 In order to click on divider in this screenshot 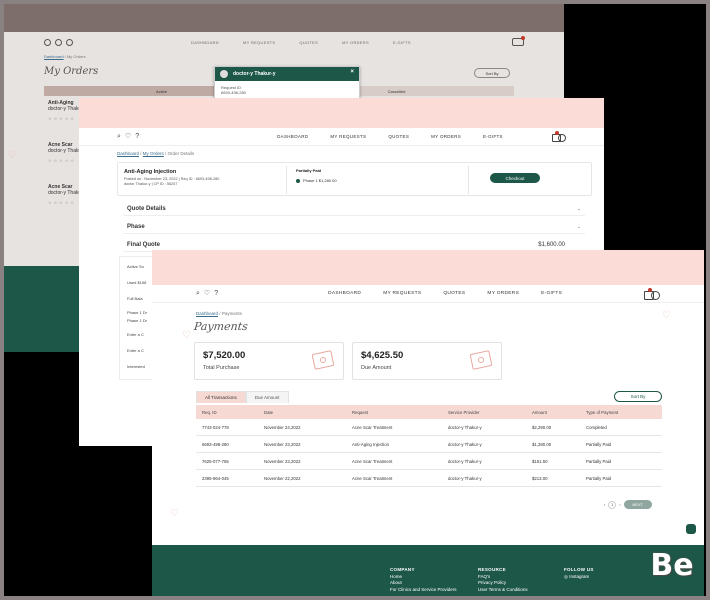, I will do `click(468, 180)`.